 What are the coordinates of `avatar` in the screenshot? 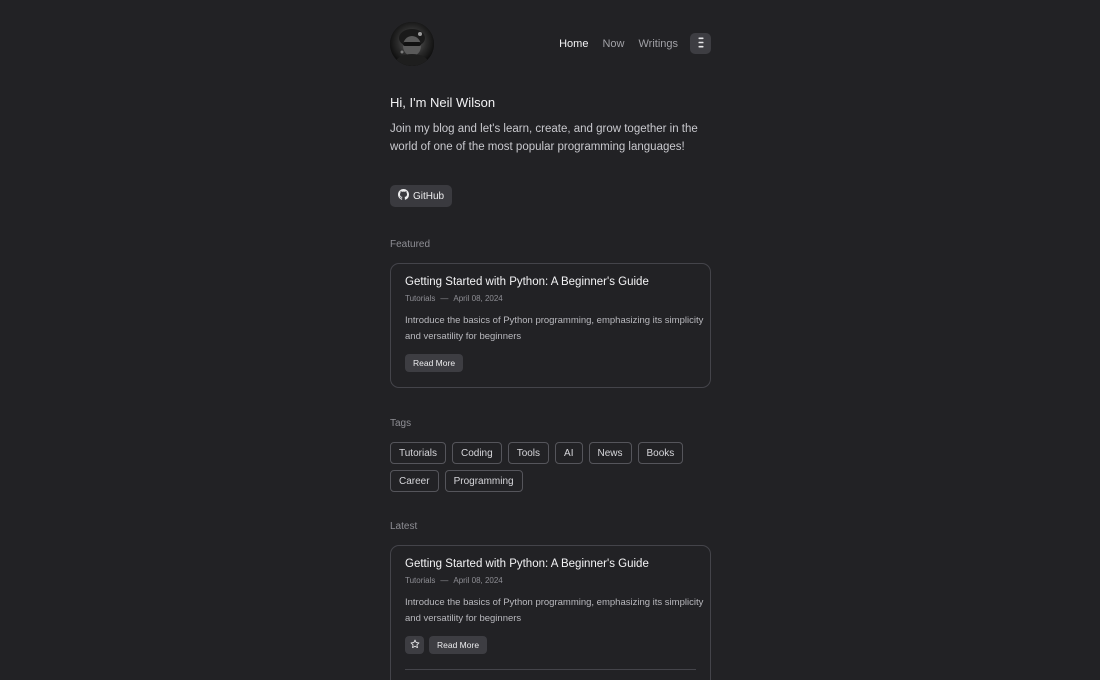 It's located at (412, 44).